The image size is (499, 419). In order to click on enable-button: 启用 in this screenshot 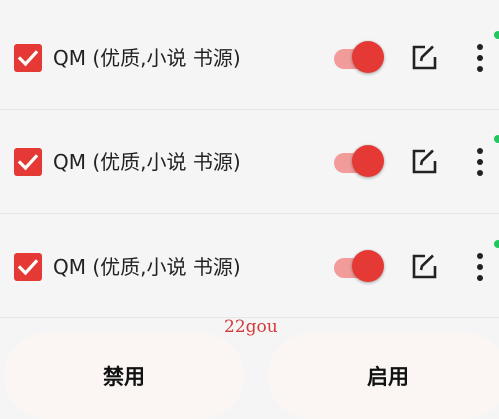, I will do `click(383, 376)`.